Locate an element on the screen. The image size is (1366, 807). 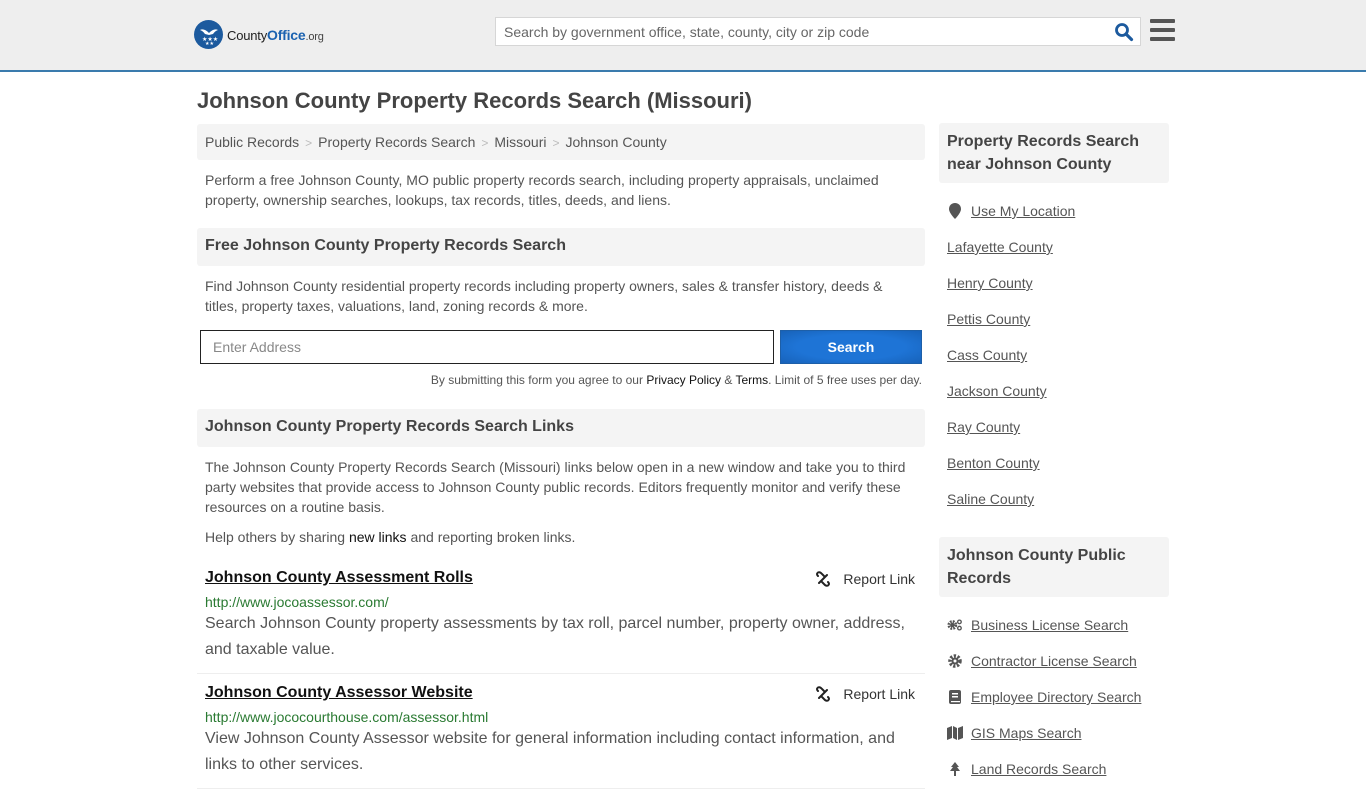
nearby-county-item: Benton County is located at coordinates (1054, 463).